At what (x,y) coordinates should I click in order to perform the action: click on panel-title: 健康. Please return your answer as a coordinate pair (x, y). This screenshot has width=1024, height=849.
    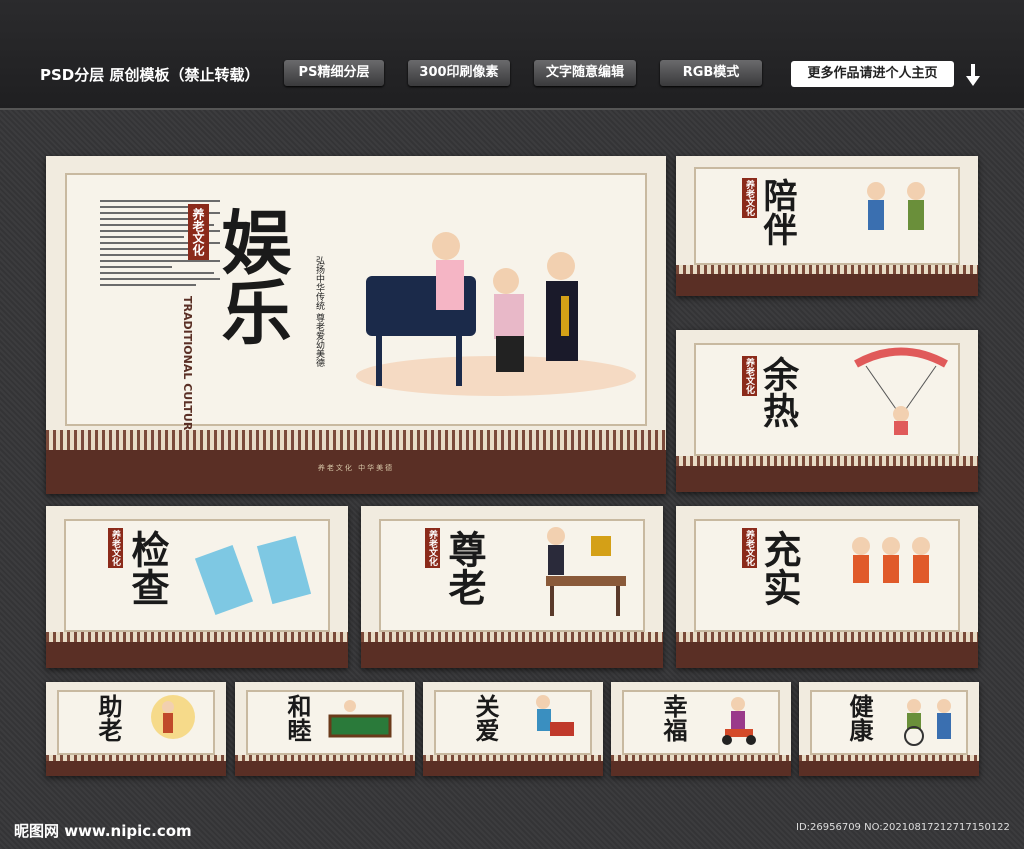
    Looking at the image, I should click on (859, 718).